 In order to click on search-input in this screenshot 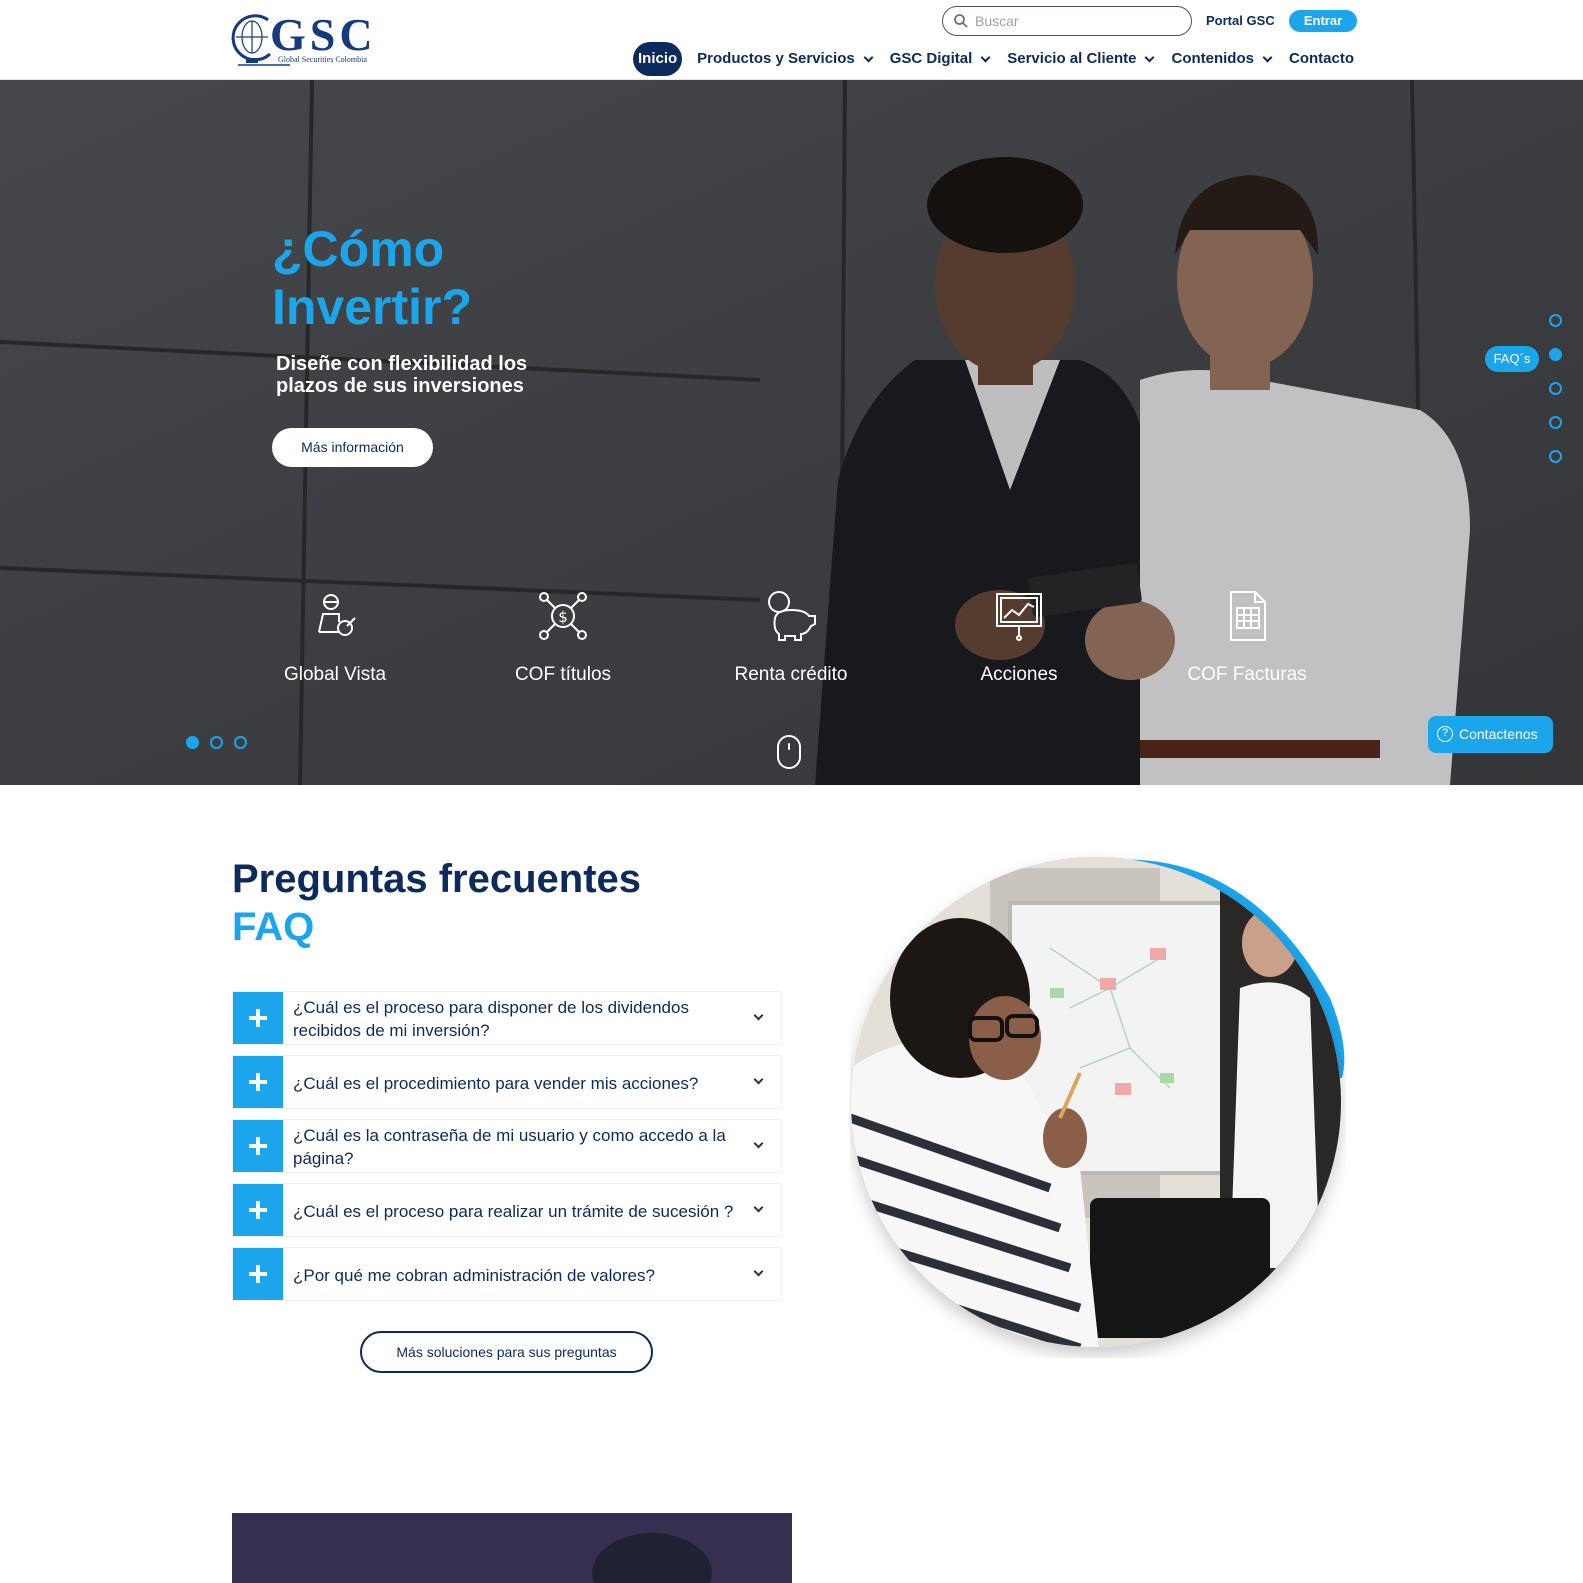, I will do `click(1075, 21)`.